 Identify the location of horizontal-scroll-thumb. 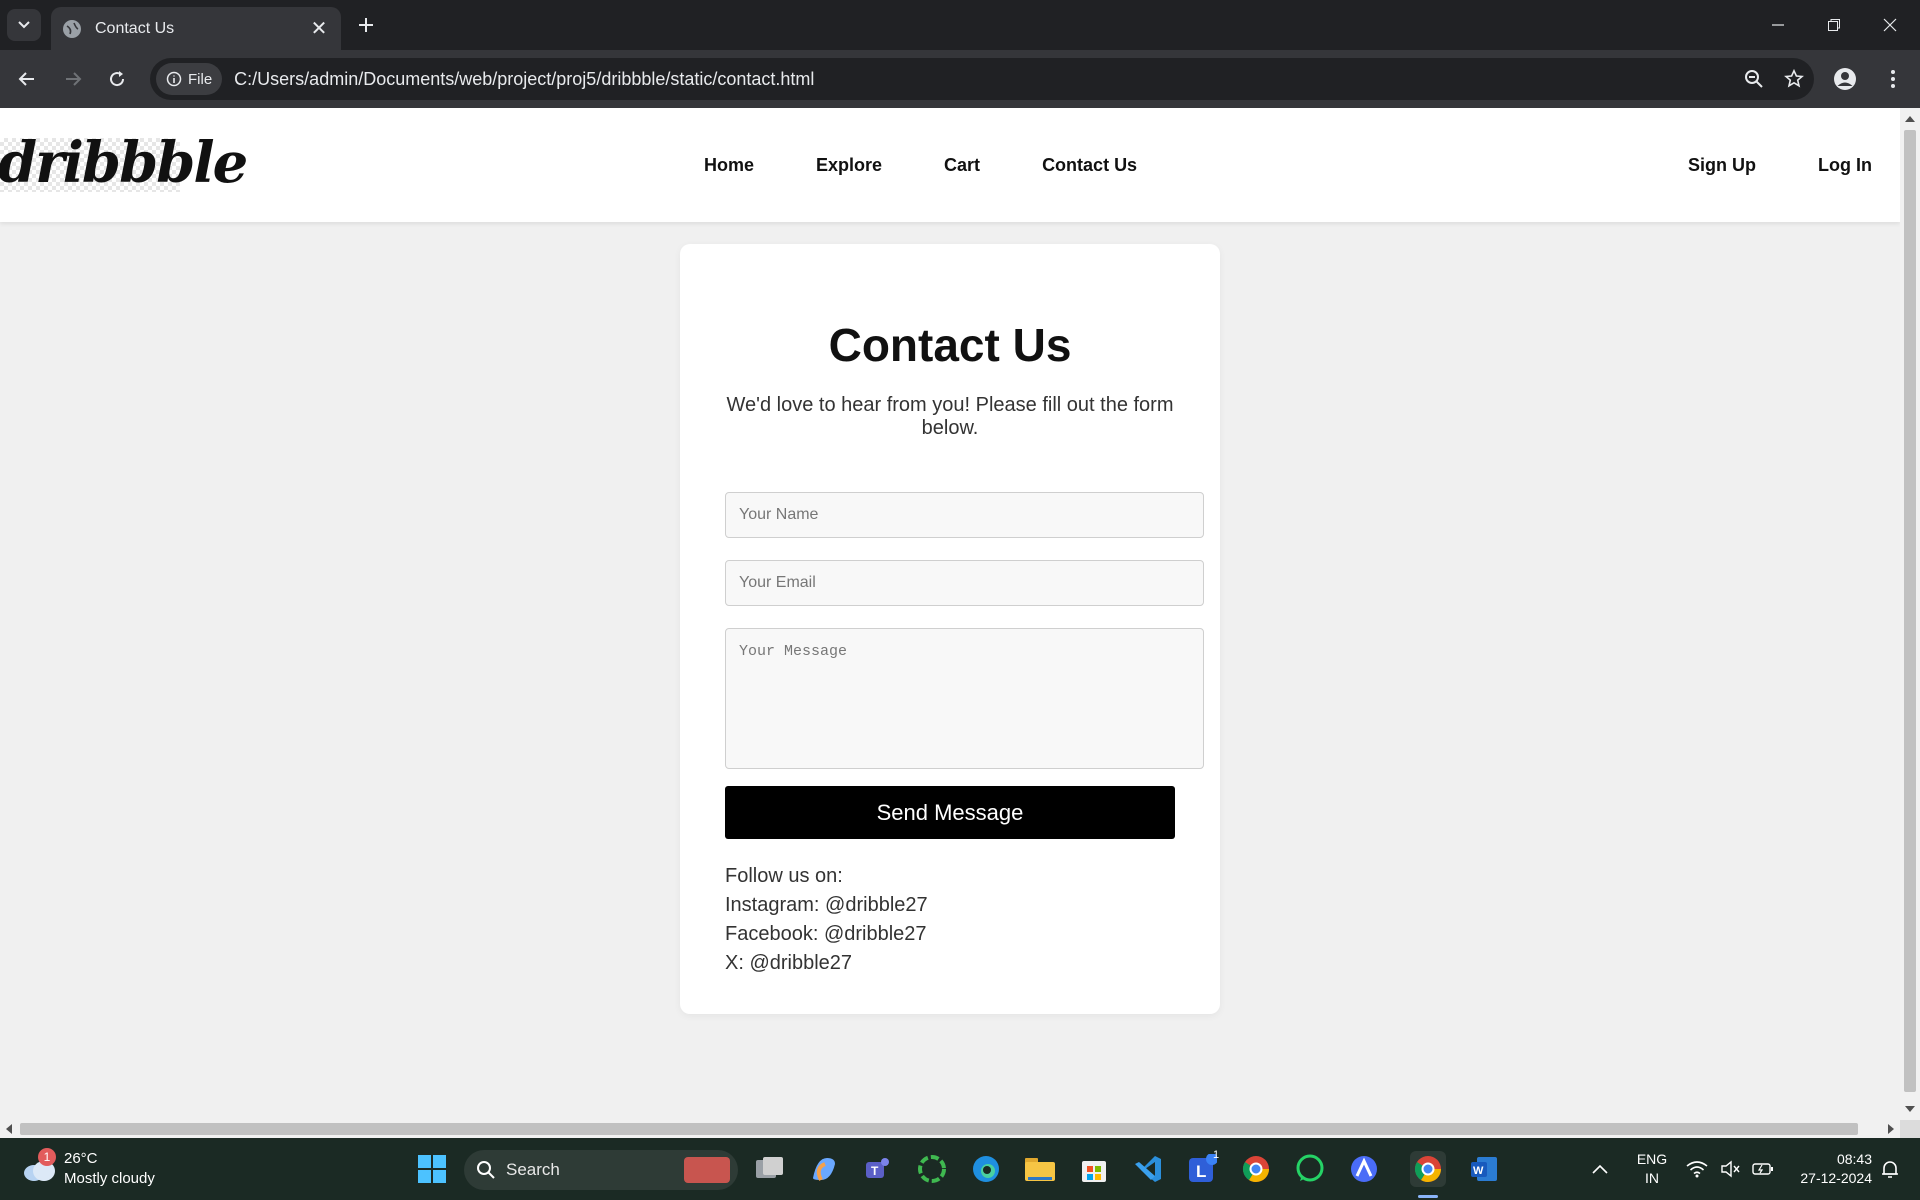
(939, 1129).